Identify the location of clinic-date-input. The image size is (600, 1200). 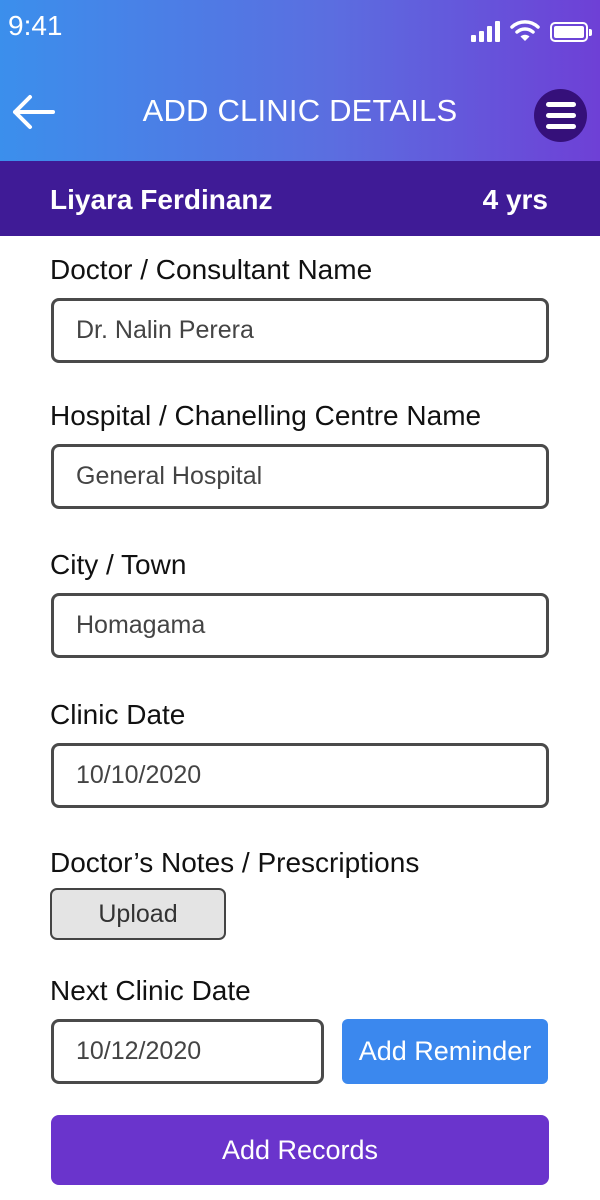
(300, 775).